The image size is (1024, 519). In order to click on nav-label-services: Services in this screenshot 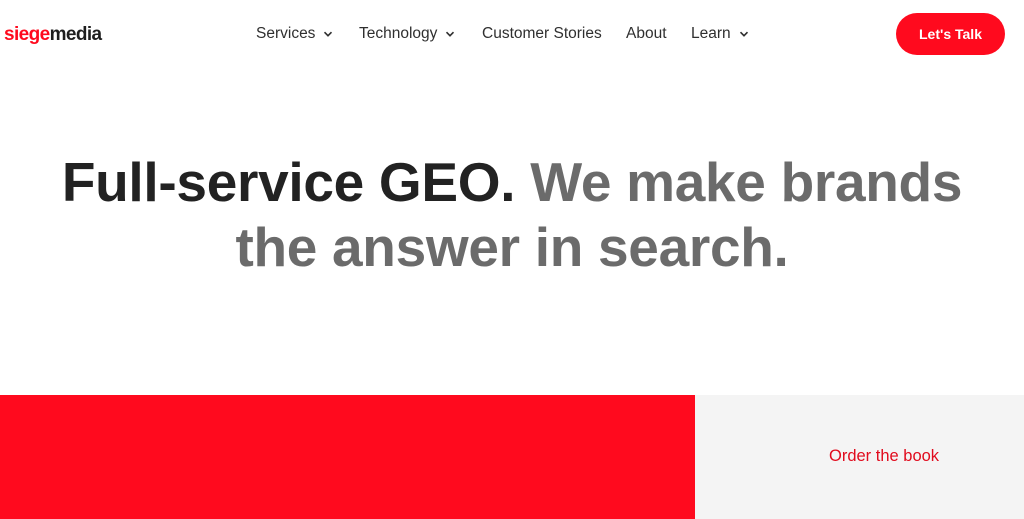, I will do `click(286, 33)`.